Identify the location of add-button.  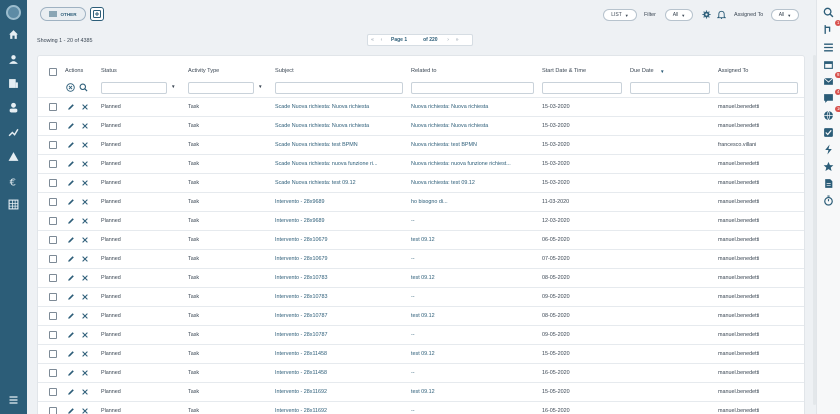
(97, 14).